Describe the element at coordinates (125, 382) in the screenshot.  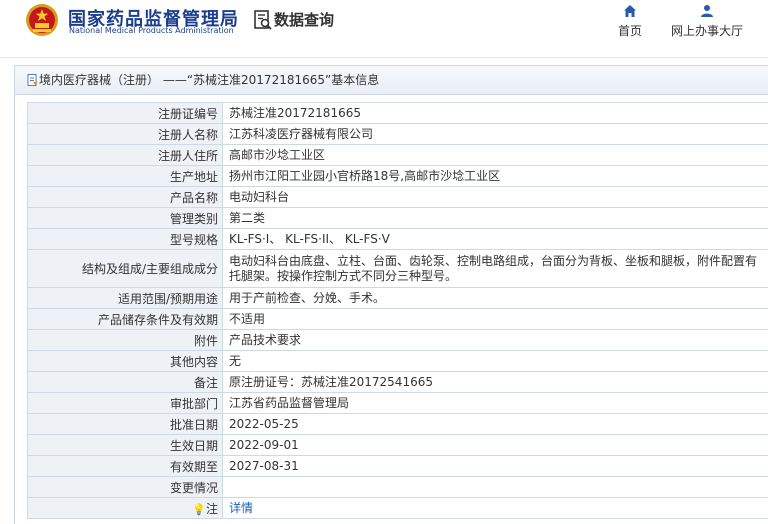
I see `row-label: 备注` at that location.